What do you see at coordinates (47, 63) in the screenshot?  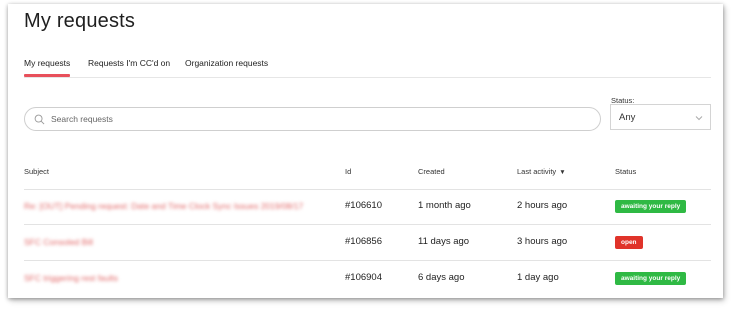 I see `tab-my-requests: My requests` at bounding box center [47, 63].